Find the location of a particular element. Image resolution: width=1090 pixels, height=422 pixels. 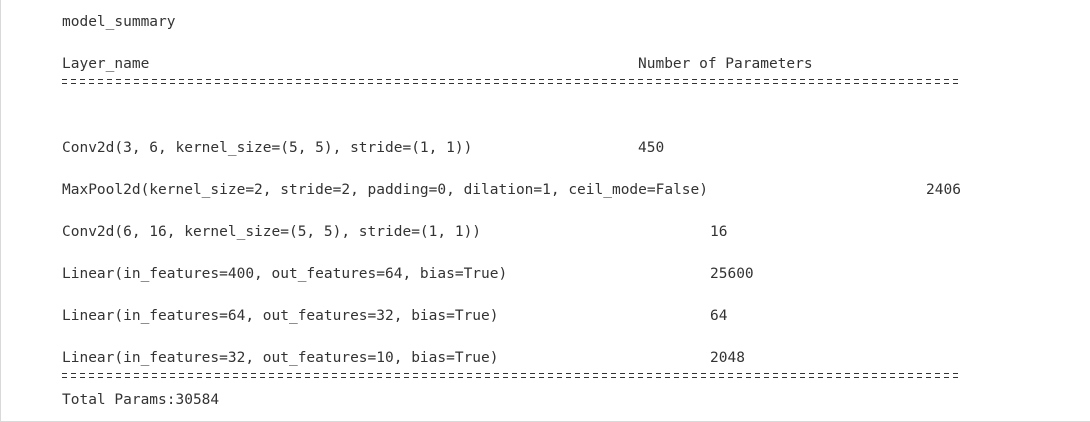

header-separator is located at coordinates (511, 82).